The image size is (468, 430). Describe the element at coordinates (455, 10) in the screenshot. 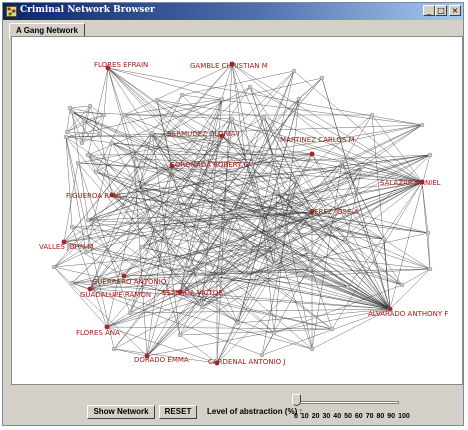

I see `close-button: ×` at that location.